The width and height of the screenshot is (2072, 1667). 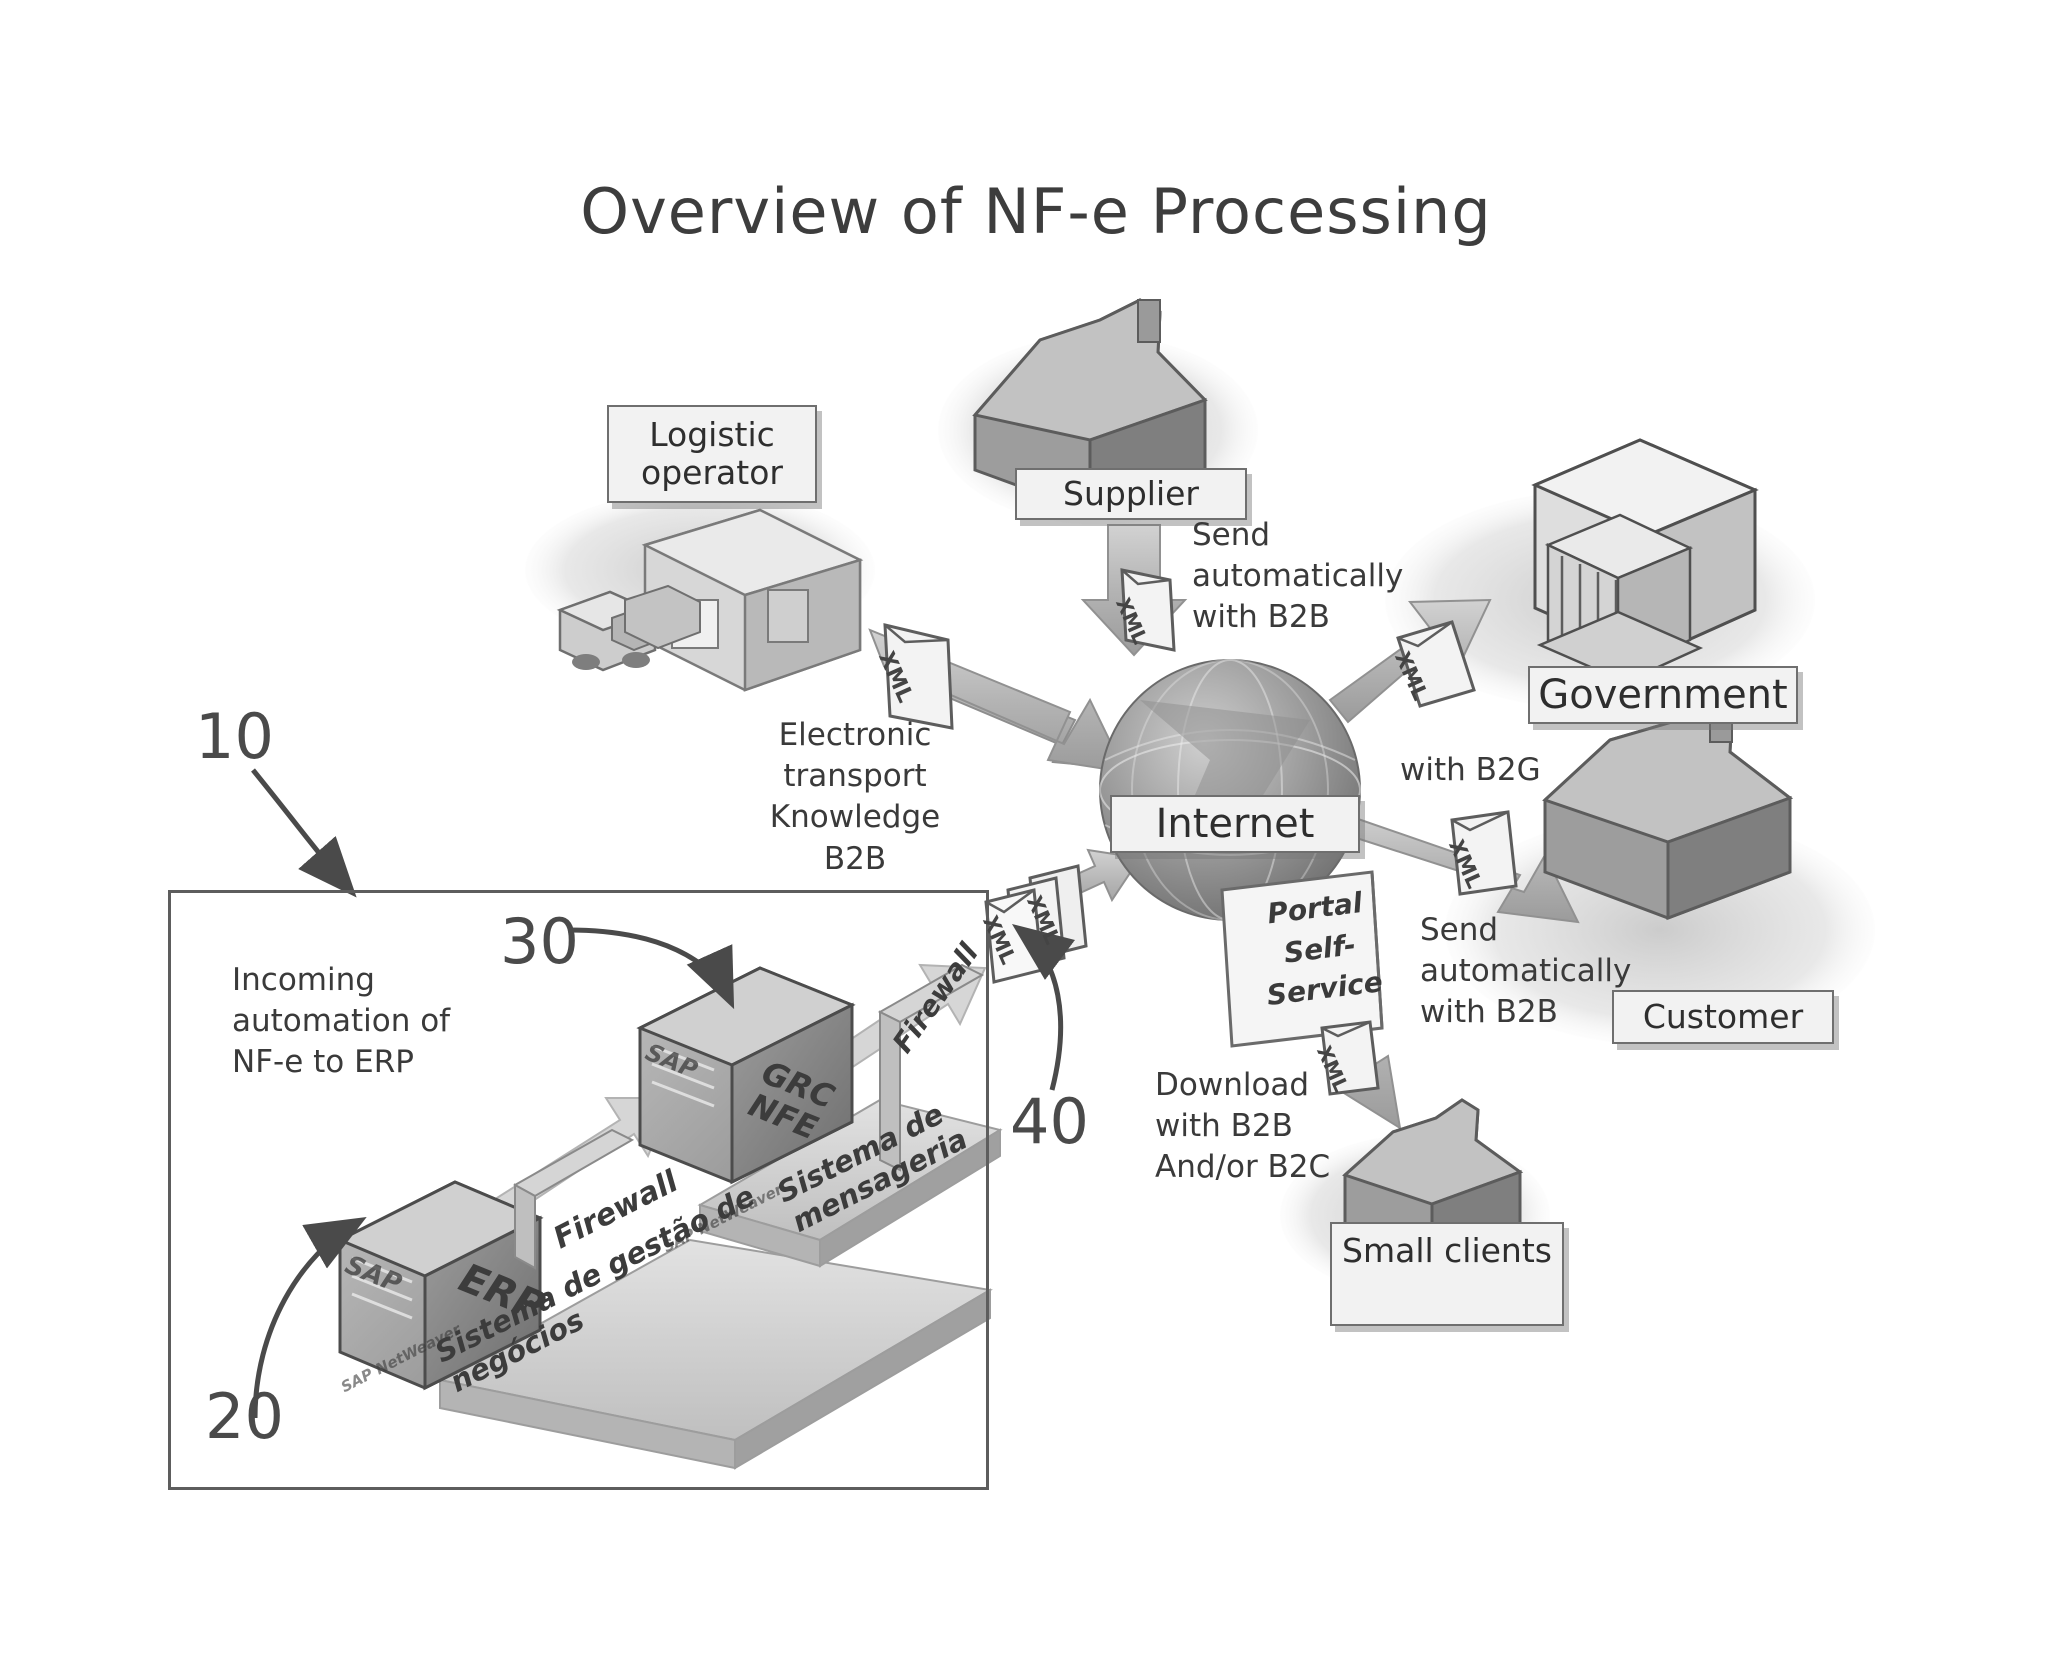 I want to click on node-label-small-clients: Small clients, so click(x=1447, y=1274).